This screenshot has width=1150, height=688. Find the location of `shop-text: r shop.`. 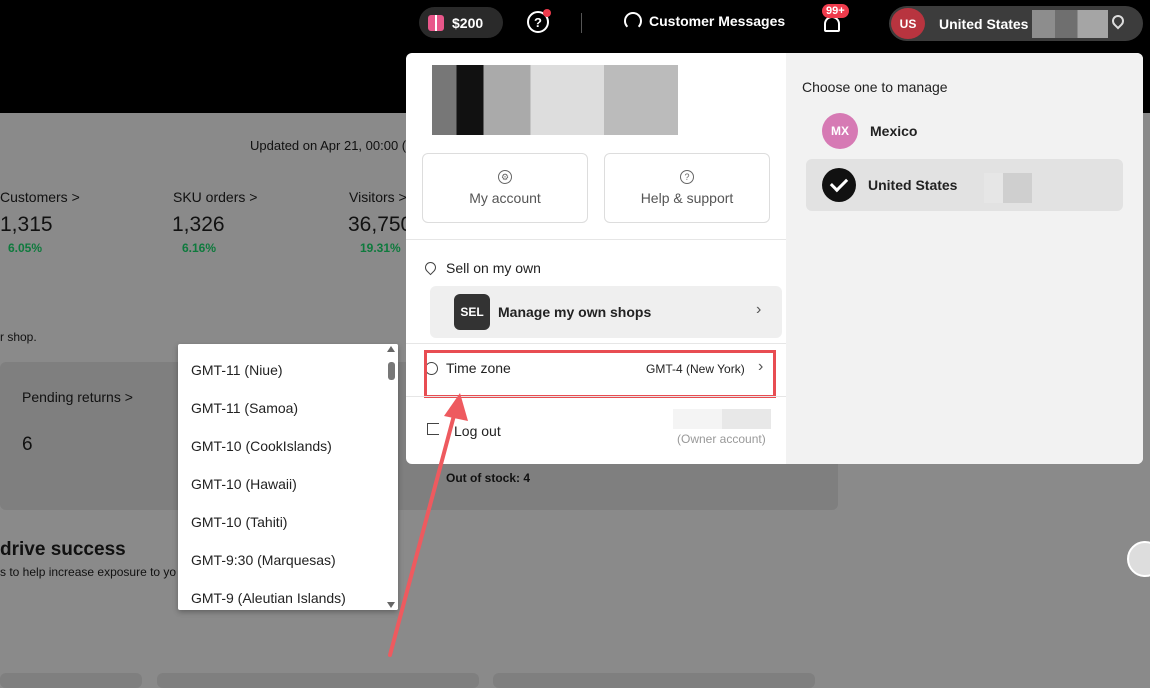

shop-text: r shop. is located at coordinates (18, 337).